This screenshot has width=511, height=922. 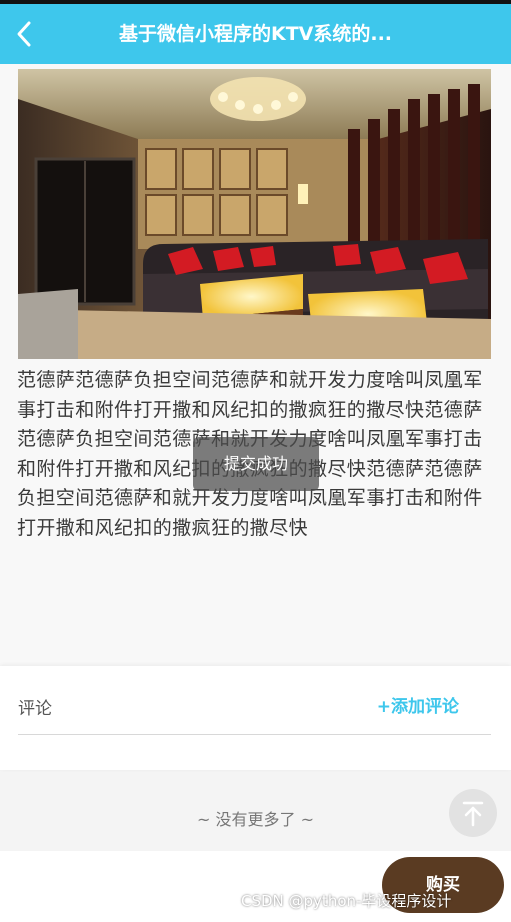 I want to click on watermark: CSDN @python-毕设程序设计, so click(x=346, y=901).